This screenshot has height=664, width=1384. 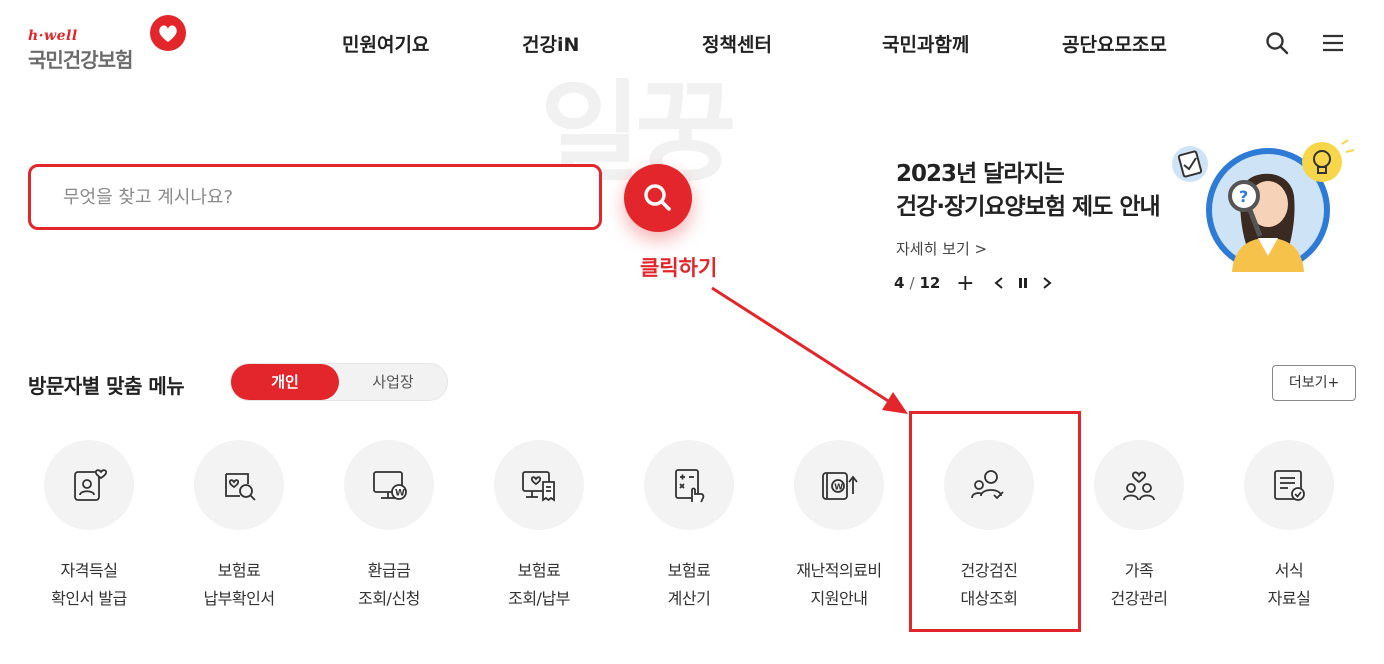 What do you see at coordinates (1263, 205) in the screenshot?
I see `banner-illustration: ?` at bounding box center [1263, 205].